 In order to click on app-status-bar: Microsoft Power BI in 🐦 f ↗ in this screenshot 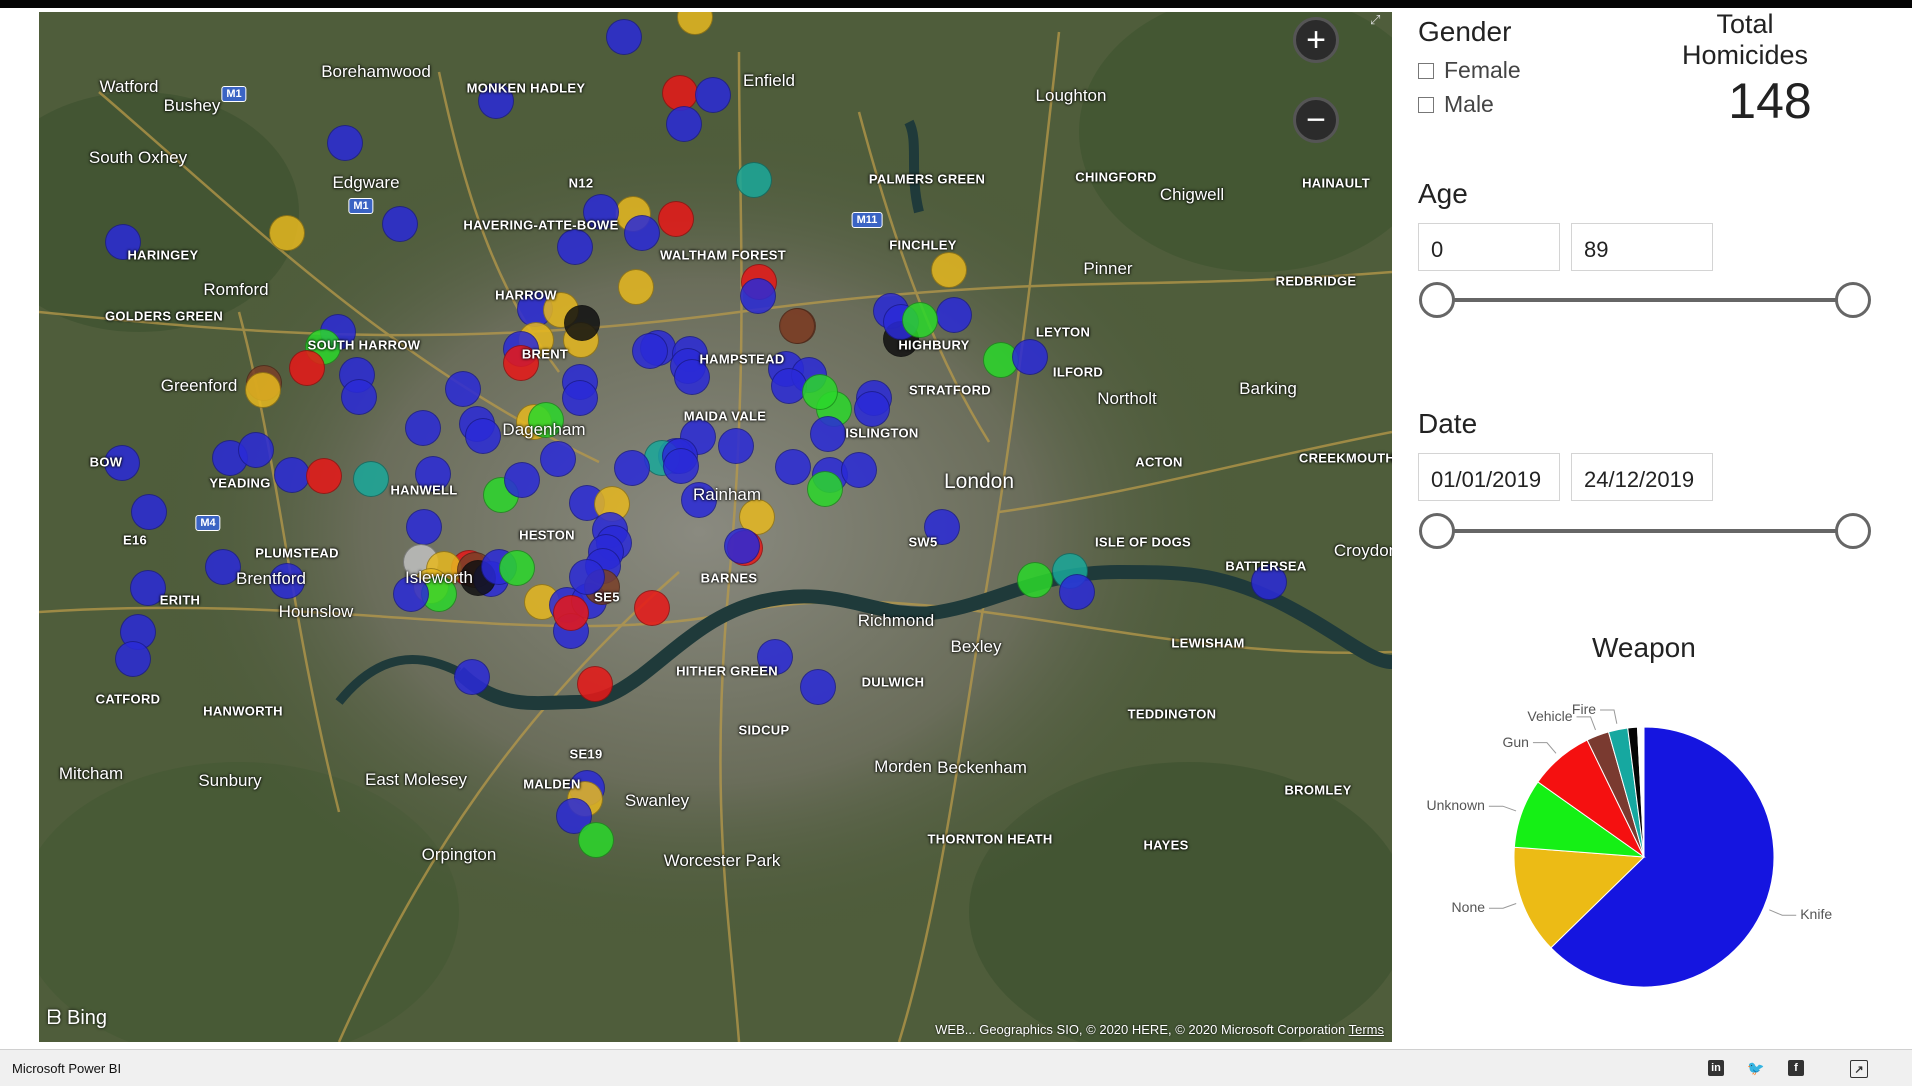, I will do `click(956, 1067)`.